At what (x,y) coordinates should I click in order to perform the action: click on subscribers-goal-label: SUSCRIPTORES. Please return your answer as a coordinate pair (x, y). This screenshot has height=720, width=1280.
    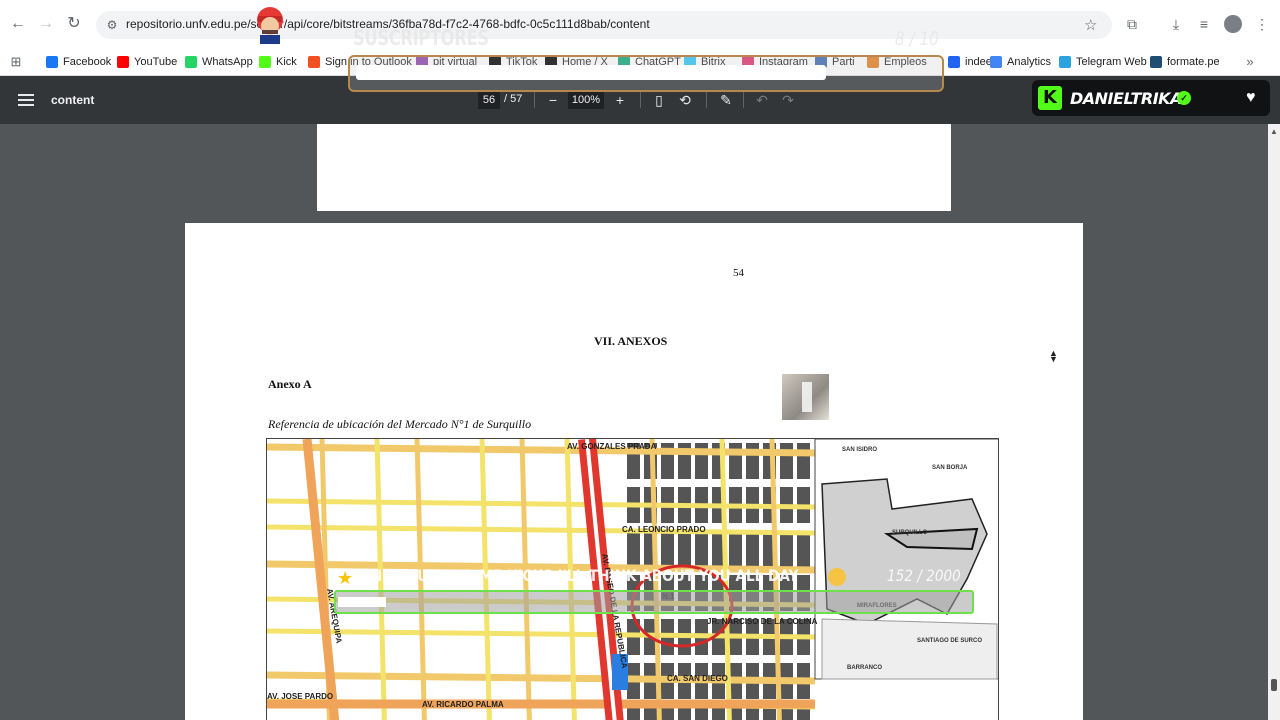
    Looking at the image, I should click on (421, 38).